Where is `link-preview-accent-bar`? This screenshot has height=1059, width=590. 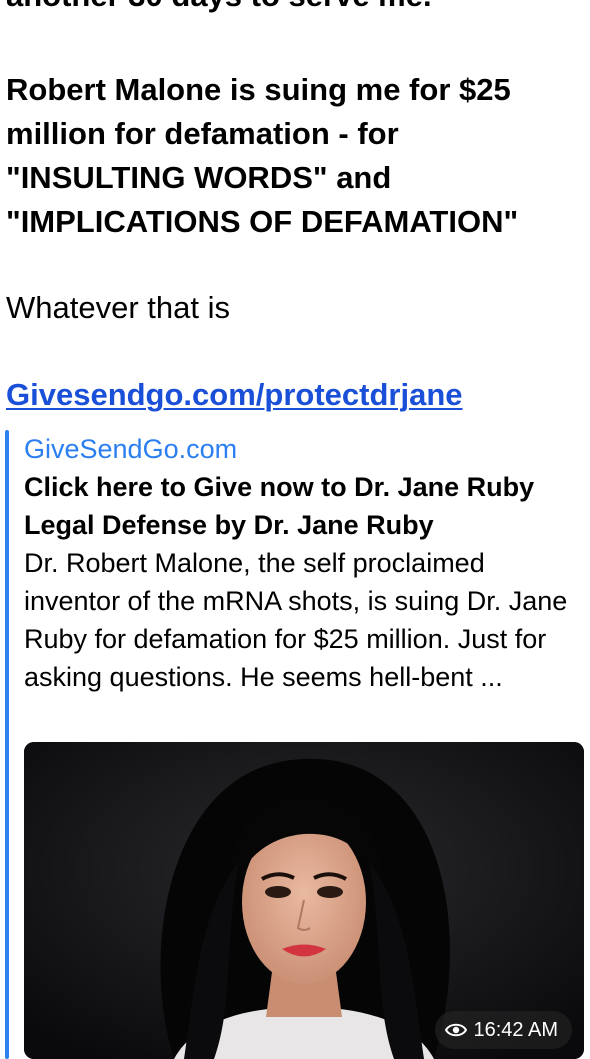
link-preview-accent-bar is located at coordinates (7, 744).